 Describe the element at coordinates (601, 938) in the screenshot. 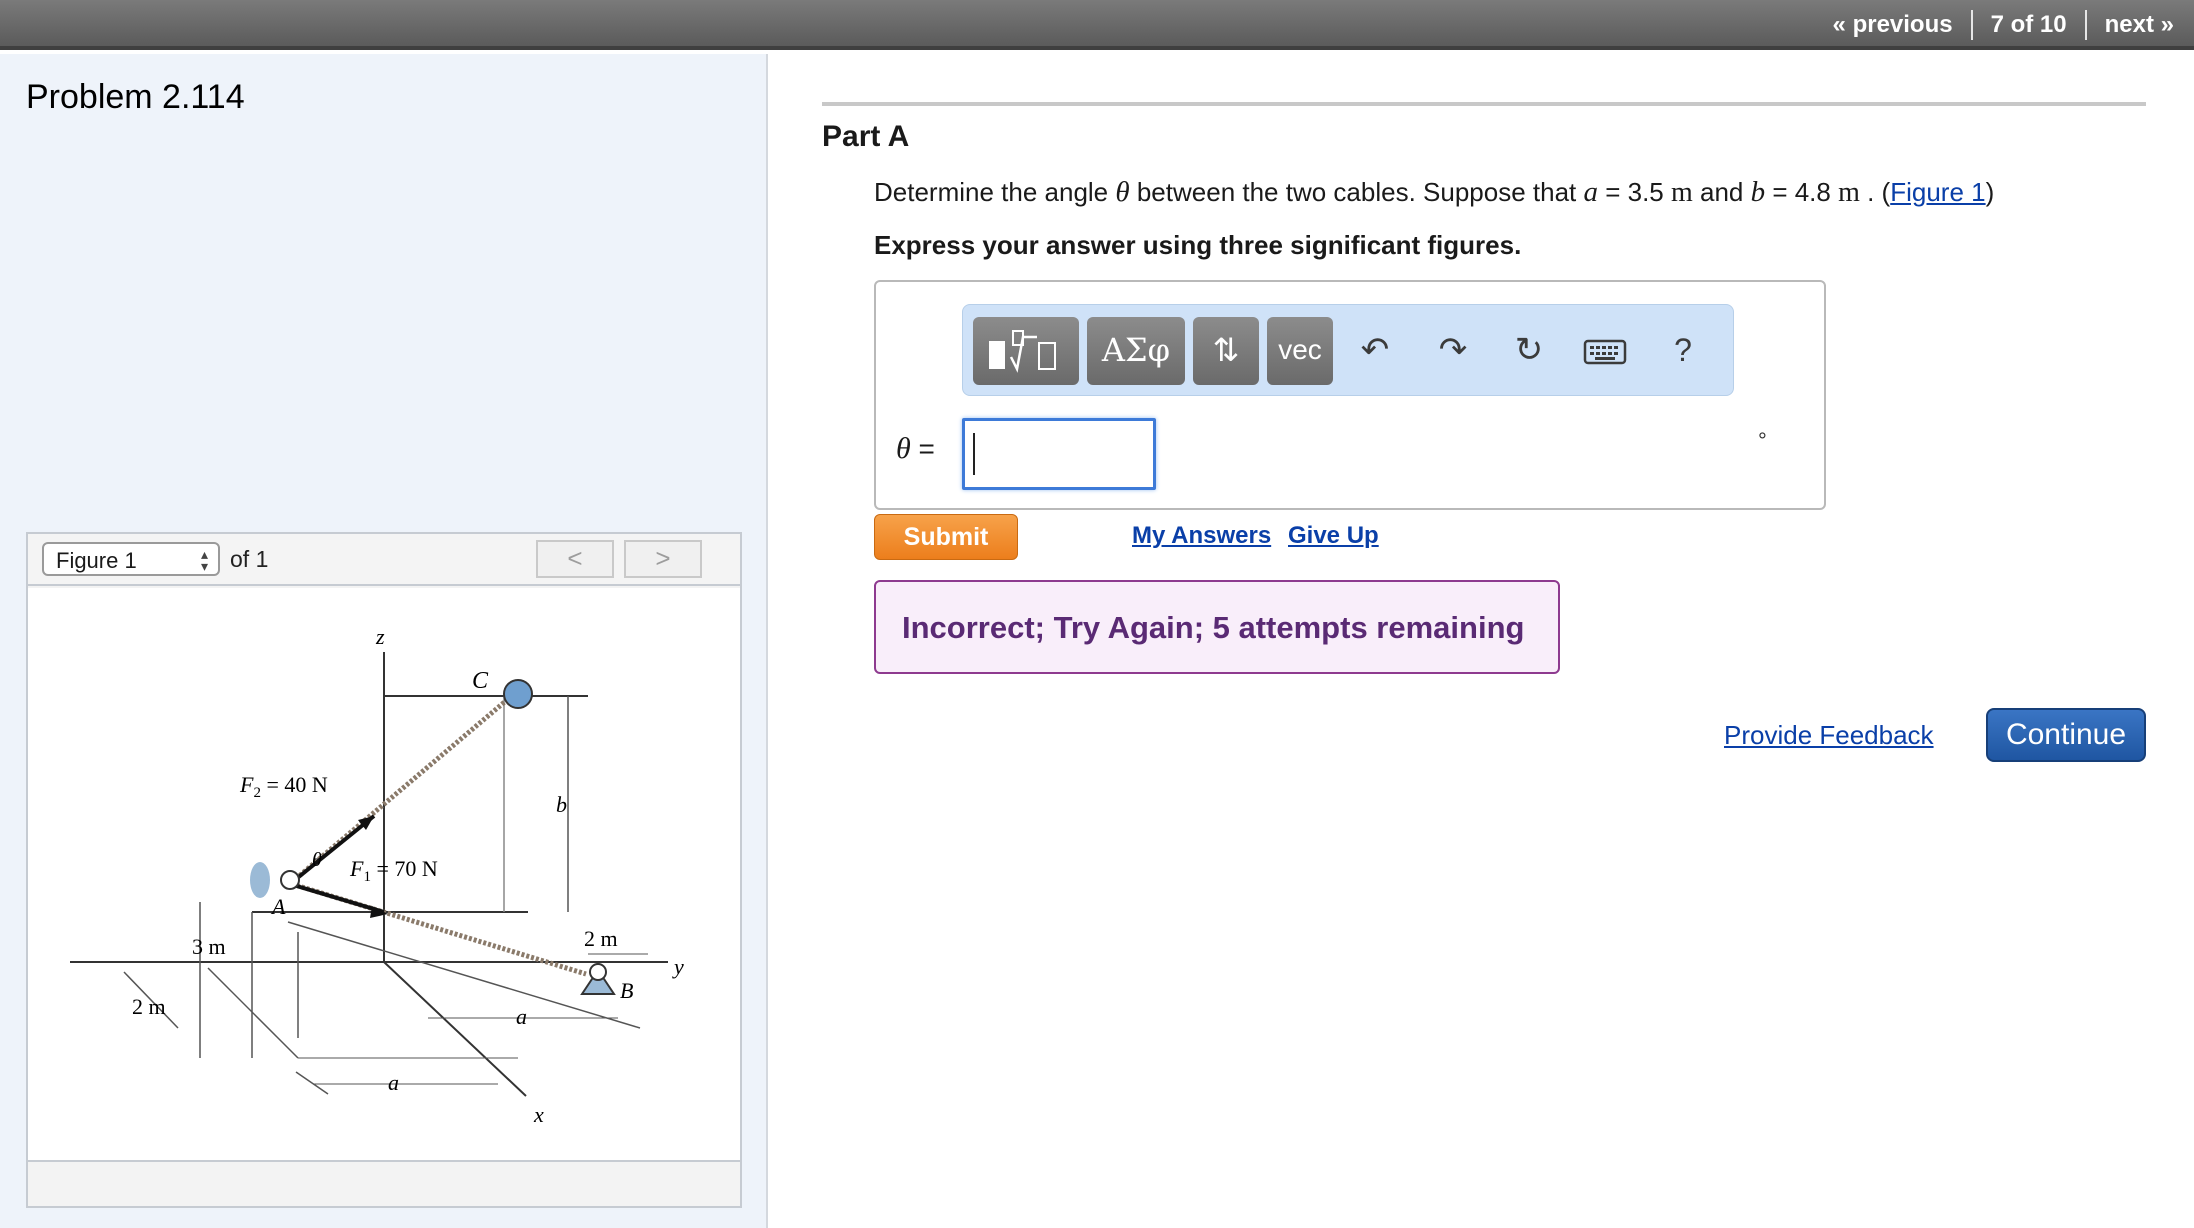

I see `dim-2m-right-label: 2 m` at that location.